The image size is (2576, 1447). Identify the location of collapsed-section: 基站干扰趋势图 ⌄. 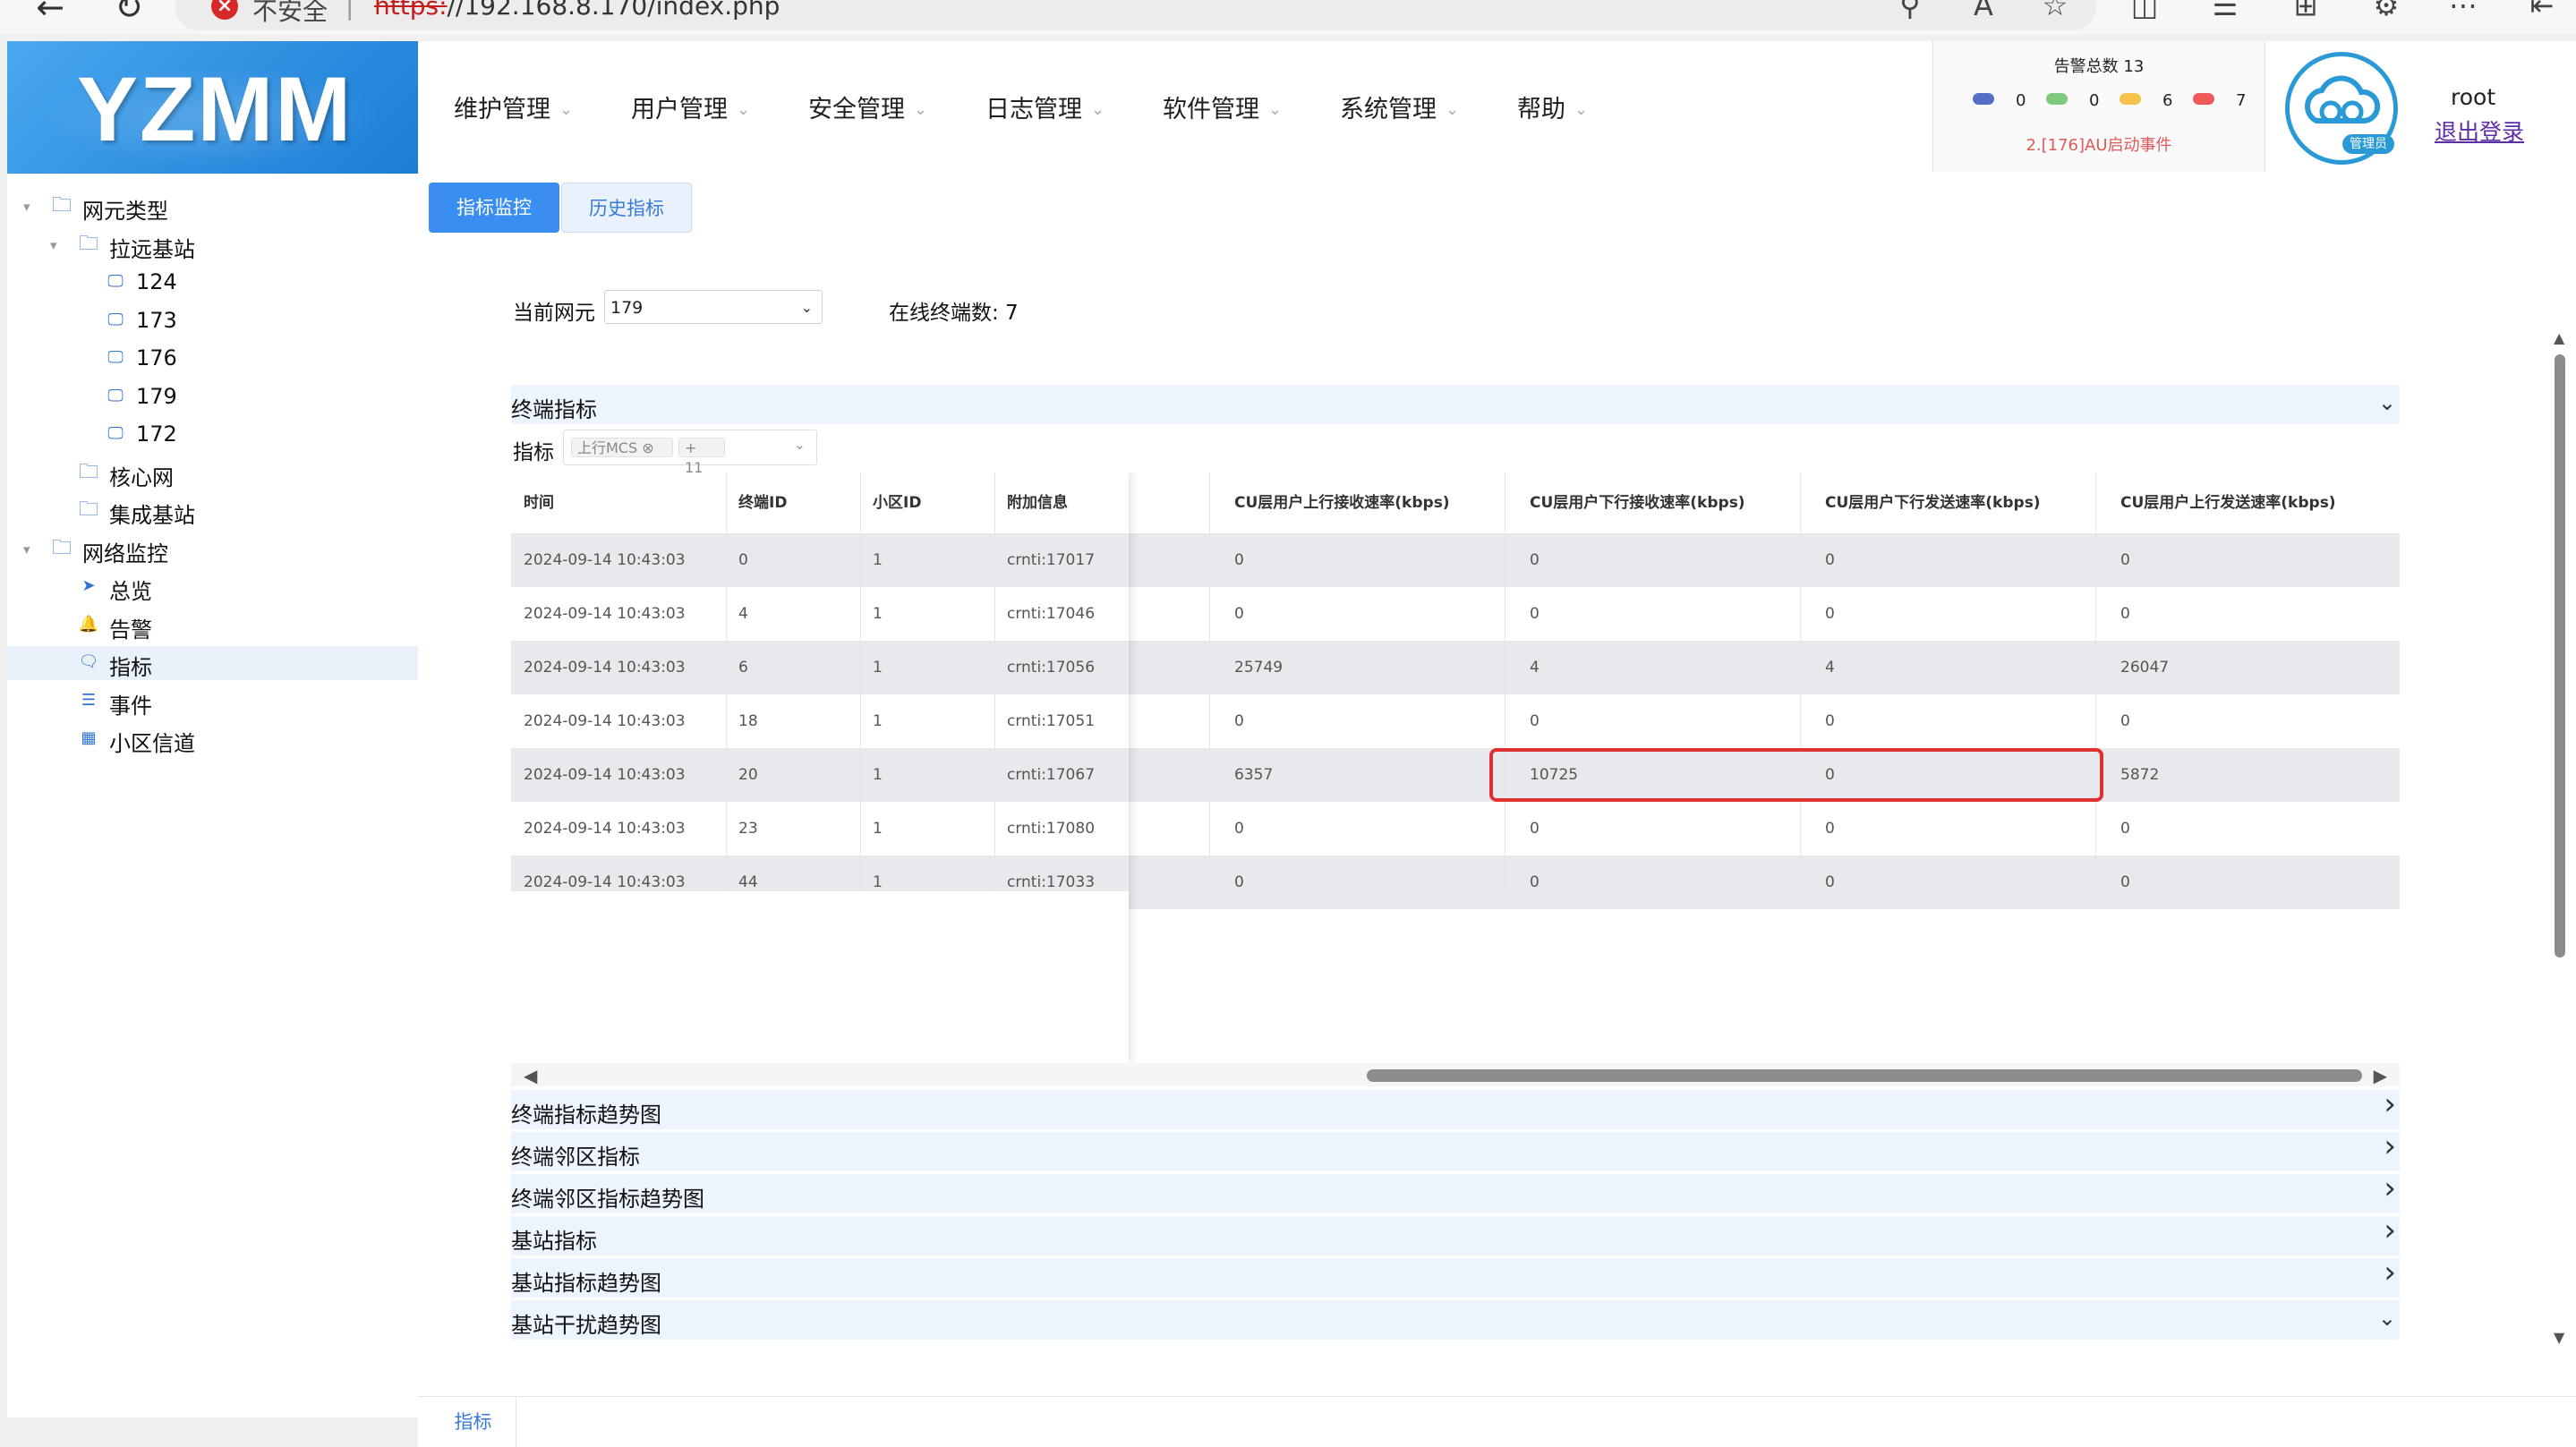
(1455, 1320).